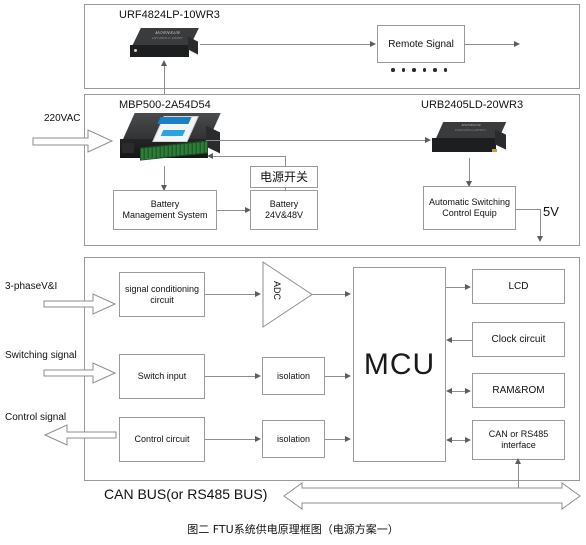 Image resolution: width=586 pixels, height=545 pixels. I want to click on line-mcu-to-lcd, so click(456, 287).